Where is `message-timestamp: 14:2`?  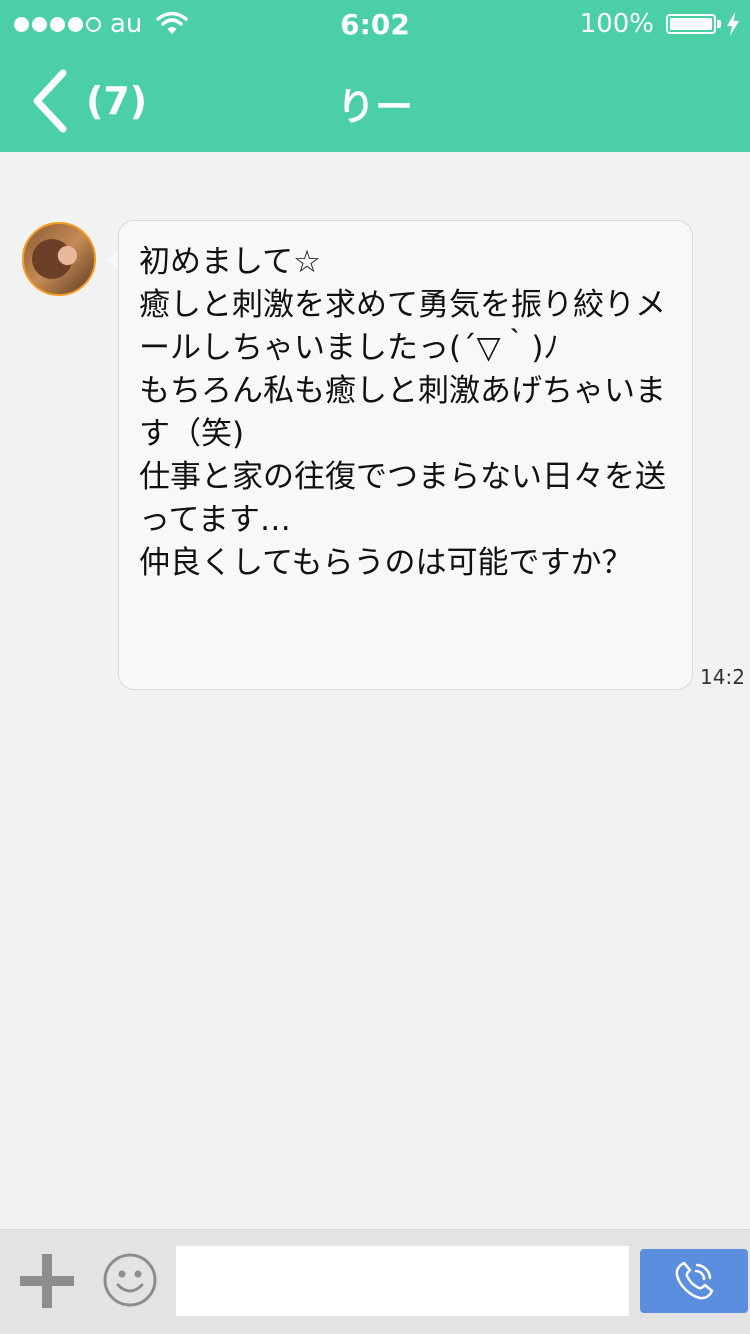
message-timestamp: 14:2 is located at coordinates (722, 677).